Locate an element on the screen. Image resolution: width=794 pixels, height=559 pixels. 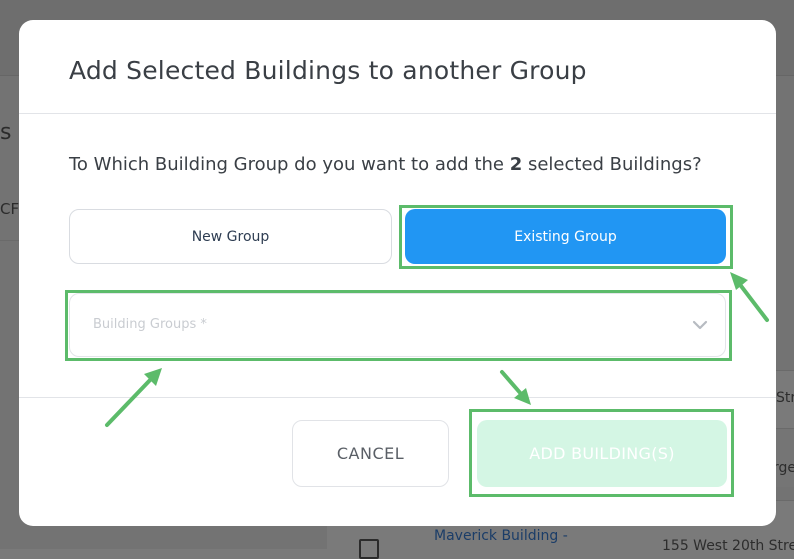
existing-group-button: Existing Group is located at coordinates (565, 236).